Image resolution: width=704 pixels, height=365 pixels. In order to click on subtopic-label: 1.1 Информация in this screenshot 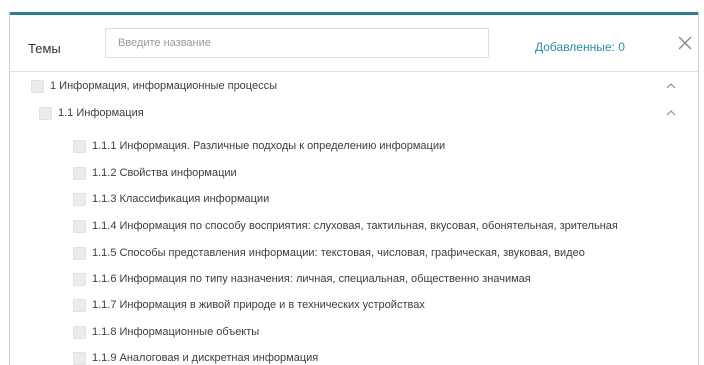, I will do `click(101, 113)`.